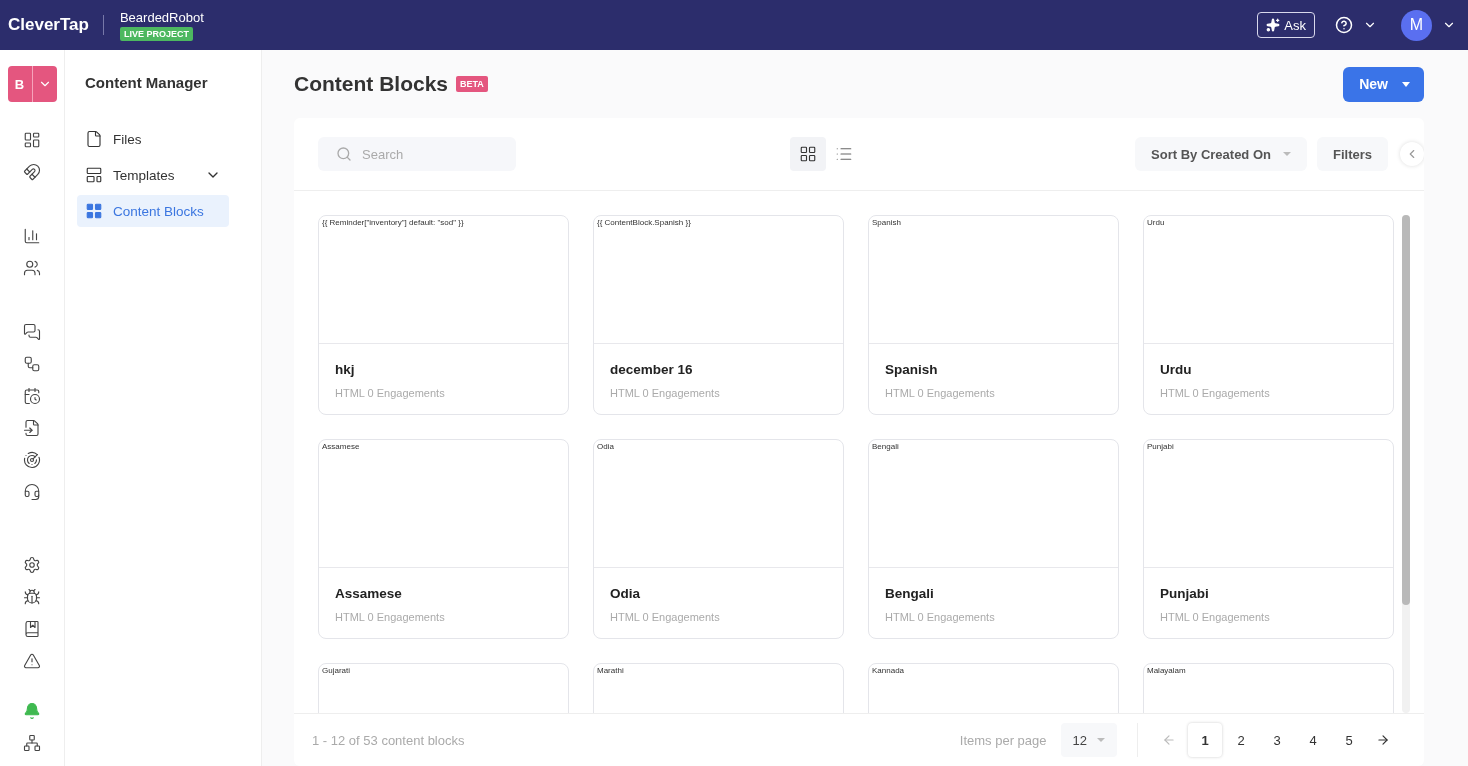  Describe the element at coordinates (886, 222) in the screenshot. I see `preview-text: Spanish` at that location.